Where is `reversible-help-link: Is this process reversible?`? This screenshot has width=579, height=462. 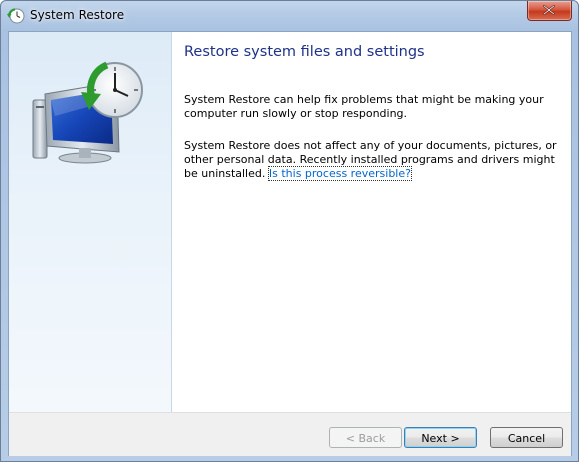 reversible-help-link: Is this process reversible? is located at coordinates (339, 173).